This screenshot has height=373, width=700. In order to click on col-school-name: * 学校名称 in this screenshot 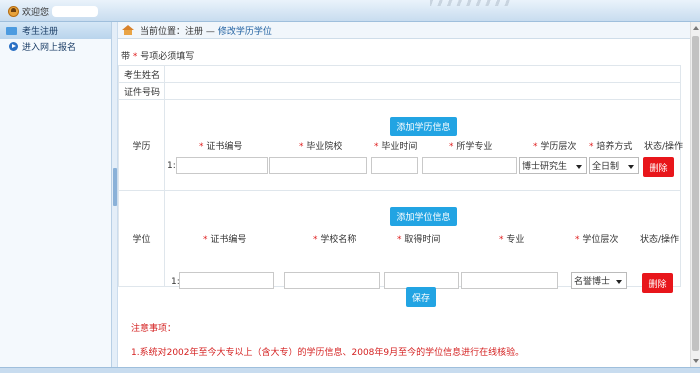, I will do `click(335, 240)`.